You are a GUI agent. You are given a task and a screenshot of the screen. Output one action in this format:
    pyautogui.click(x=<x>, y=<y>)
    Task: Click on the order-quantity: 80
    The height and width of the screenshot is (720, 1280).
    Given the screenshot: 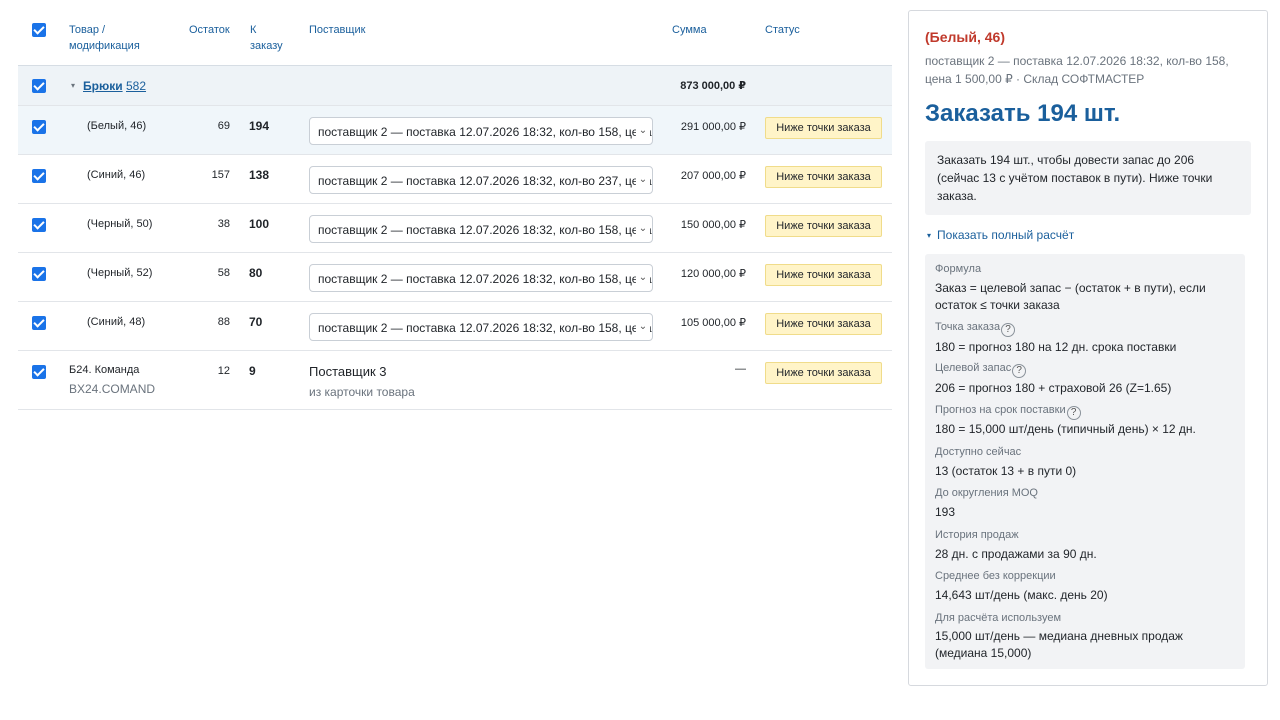 What is the action you would take?
    pyautogui.click(x=255, y=273)
    